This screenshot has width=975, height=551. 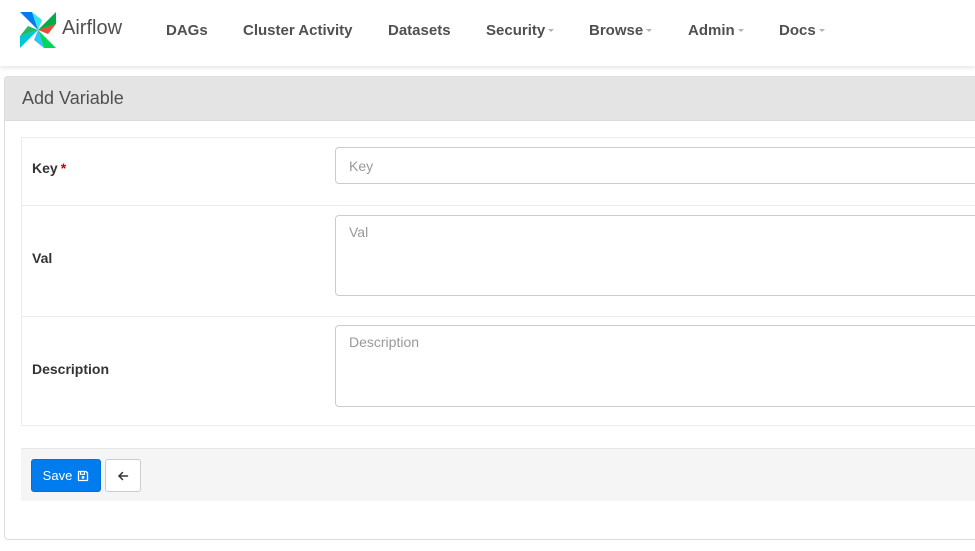 What do you see at coordinates (42, 258) in the screenshot?
I see `val-label: Val` at bounding box center [42, 258].